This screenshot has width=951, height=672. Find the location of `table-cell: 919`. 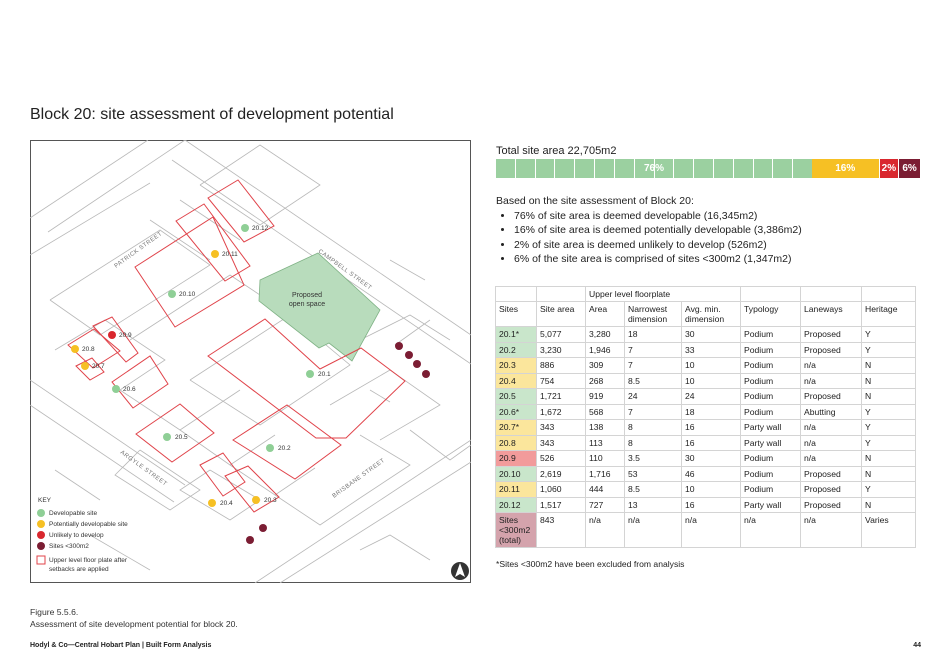

table-cell: 919 is located at coordinates (605, 396).